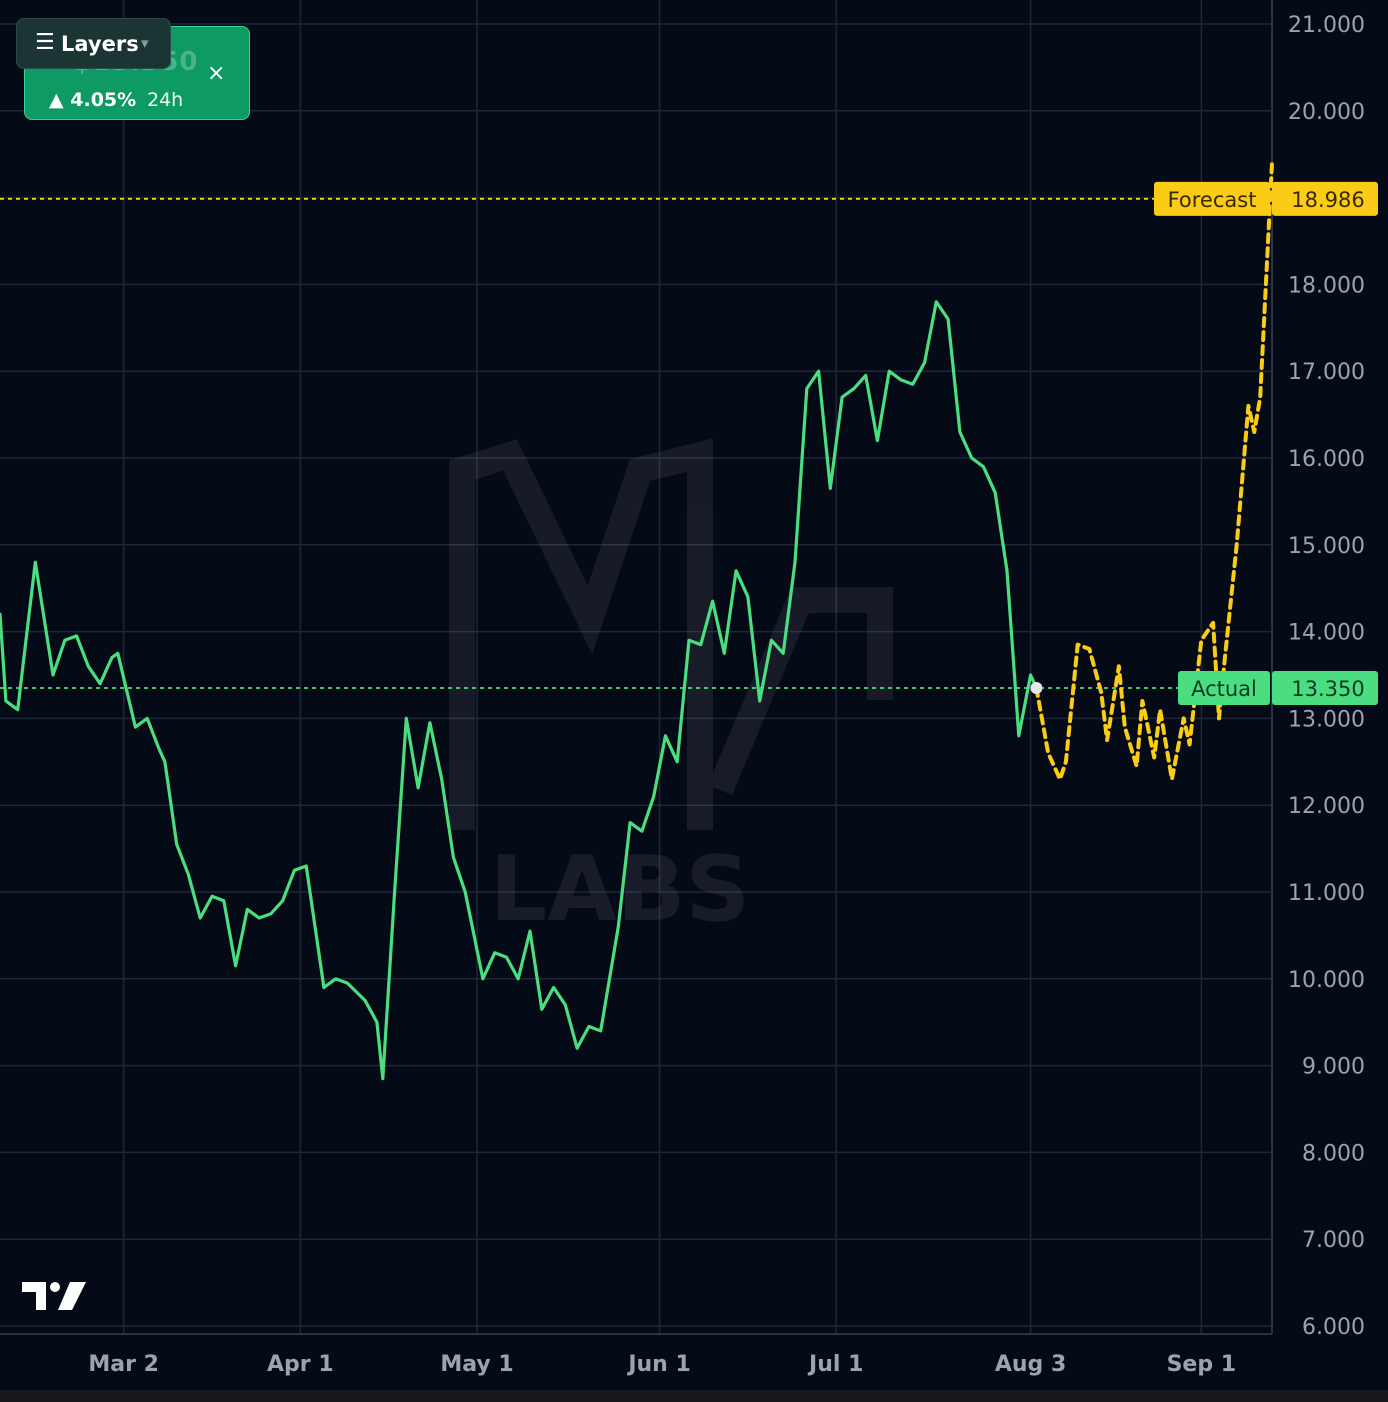 The height and width of the screenshot is (1402, 1388). Describe the element at coordinates (671, 690) in the screenshot. I see `watermark: LABS` at that location.